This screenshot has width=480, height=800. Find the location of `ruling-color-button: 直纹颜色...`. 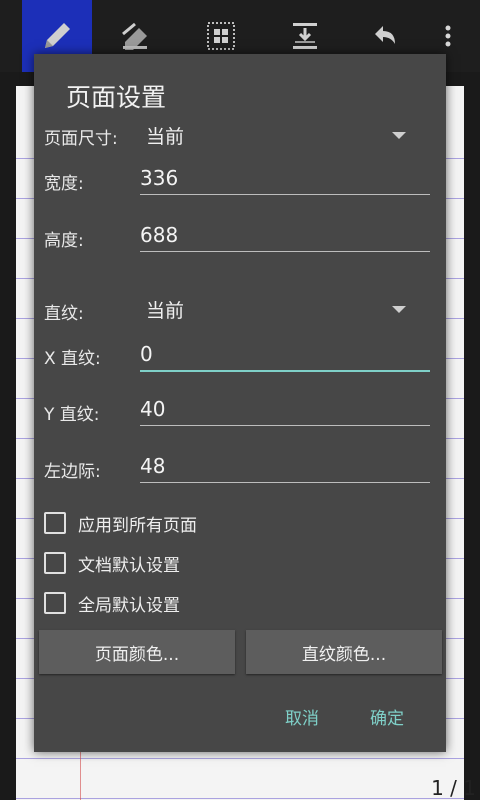

ruling-color-button: 直纹颜色... is located at coordinates (344, 652).